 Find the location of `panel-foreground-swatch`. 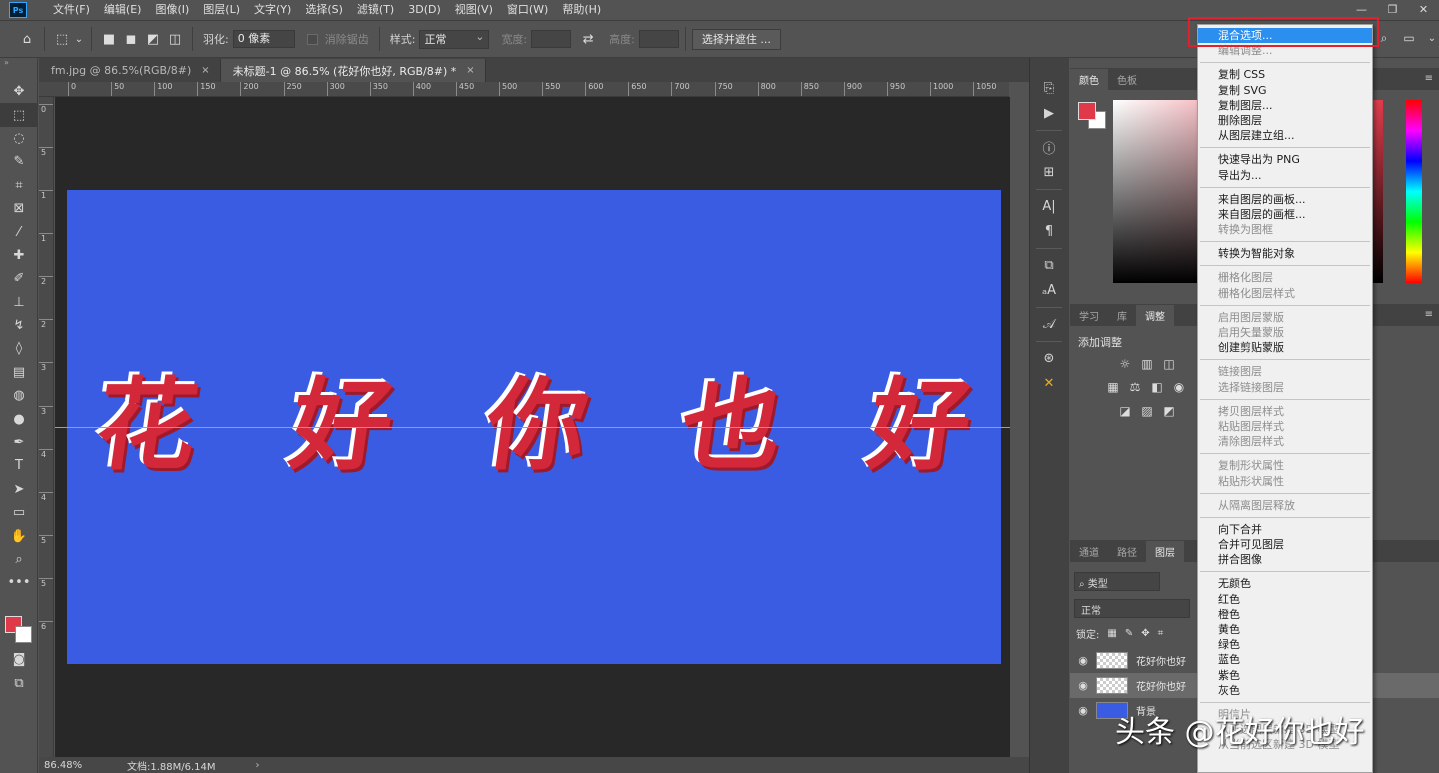

panel-foreground-swatch is located at coordinates (1087, 111).